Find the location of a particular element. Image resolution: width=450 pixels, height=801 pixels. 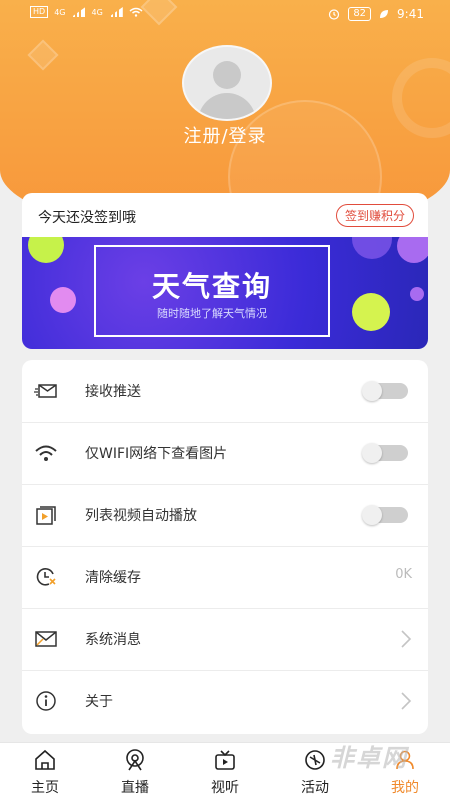

setting-push: 接收推送 is located at coordinates (225, 391).